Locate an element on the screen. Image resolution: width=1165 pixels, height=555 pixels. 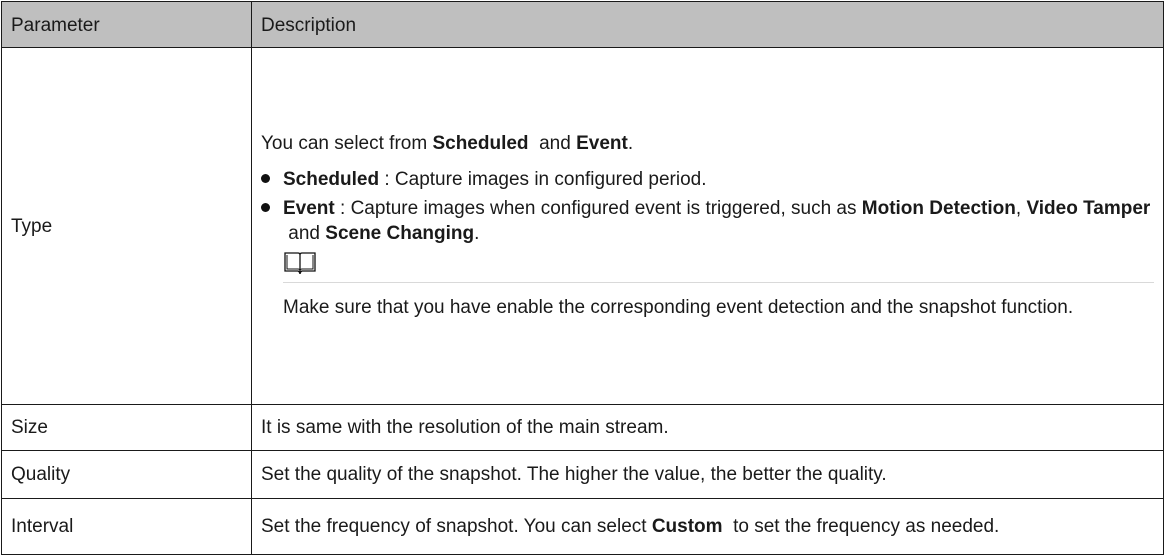
type-intro: You can select from Scheduled and Event. is located at coordinates (707, 143).